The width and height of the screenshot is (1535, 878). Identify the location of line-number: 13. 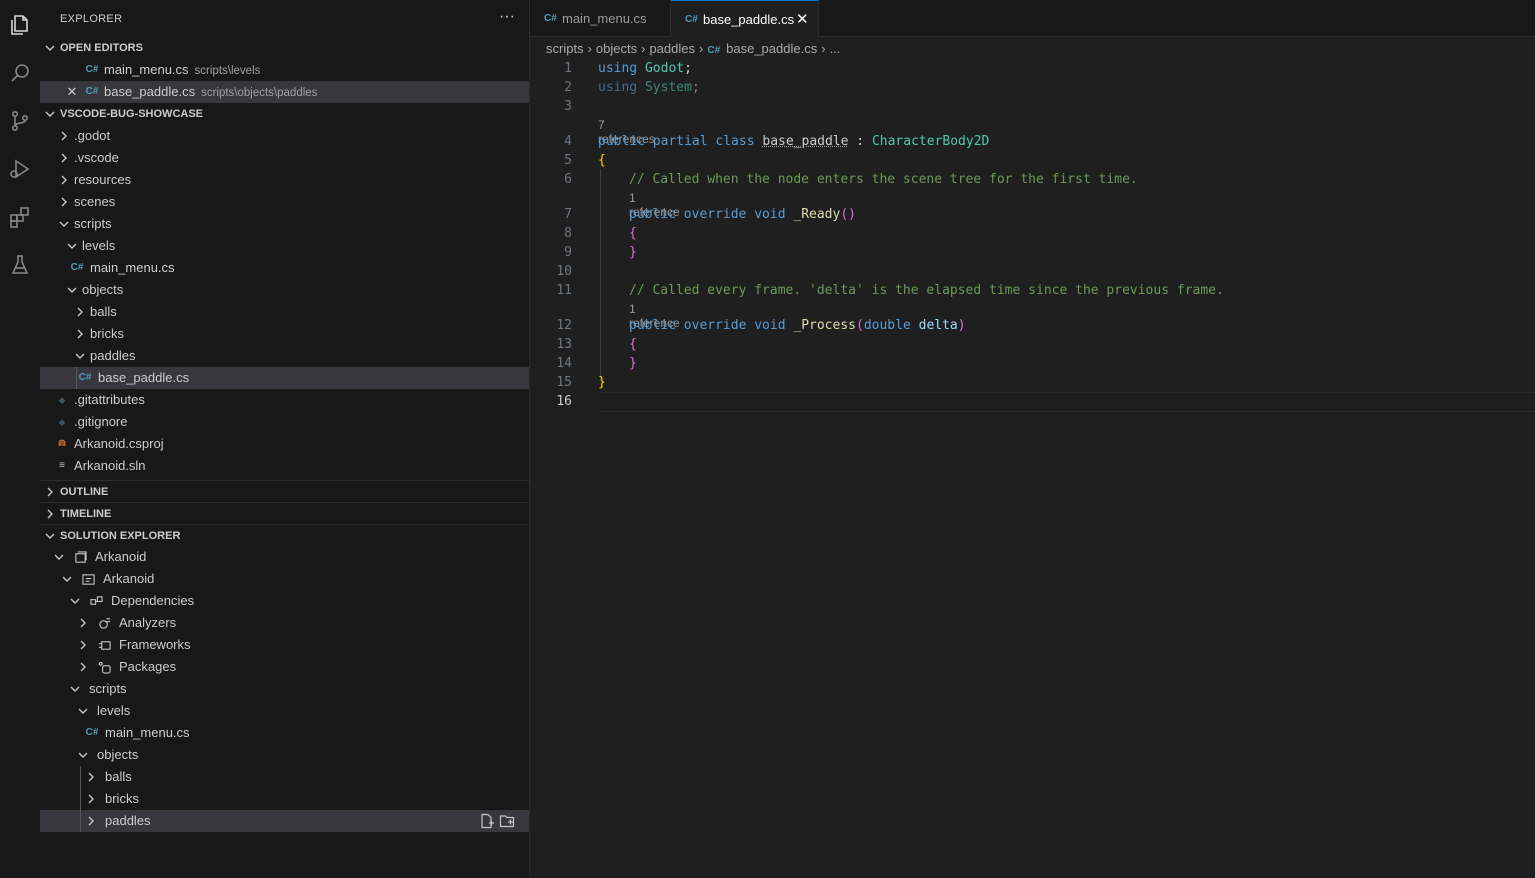
(564, 344).